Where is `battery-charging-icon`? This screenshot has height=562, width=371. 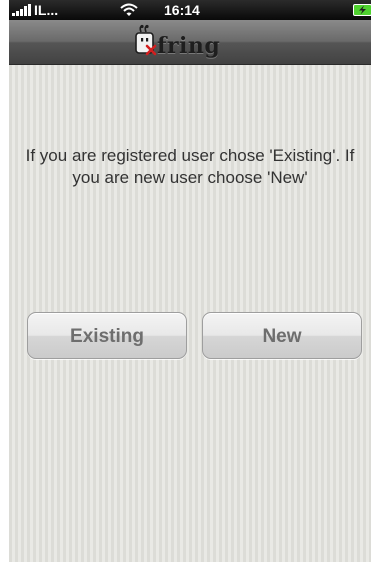 battery-charging-icon is located at coordinates (362, 10).